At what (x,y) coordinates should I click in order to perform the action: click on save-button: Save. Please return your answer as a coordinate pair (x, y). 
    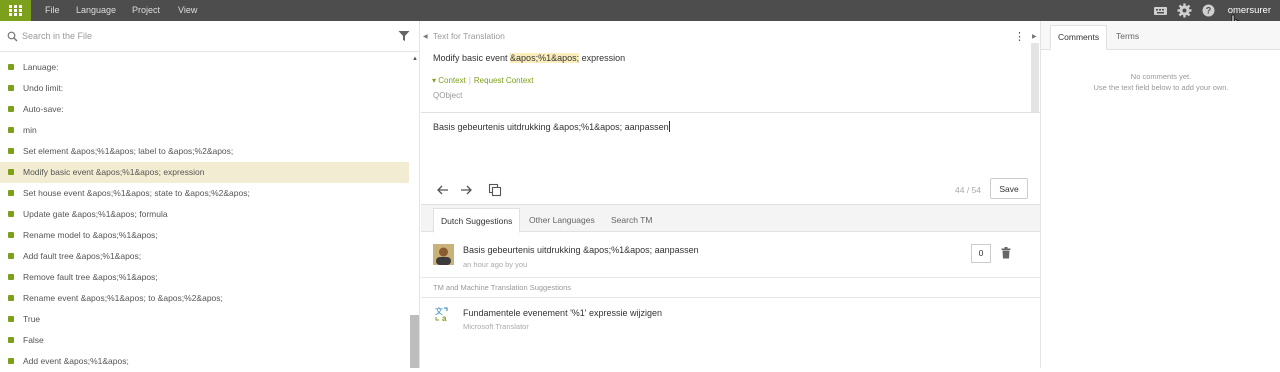
    Looking at the image, I should click on (1009, 188).